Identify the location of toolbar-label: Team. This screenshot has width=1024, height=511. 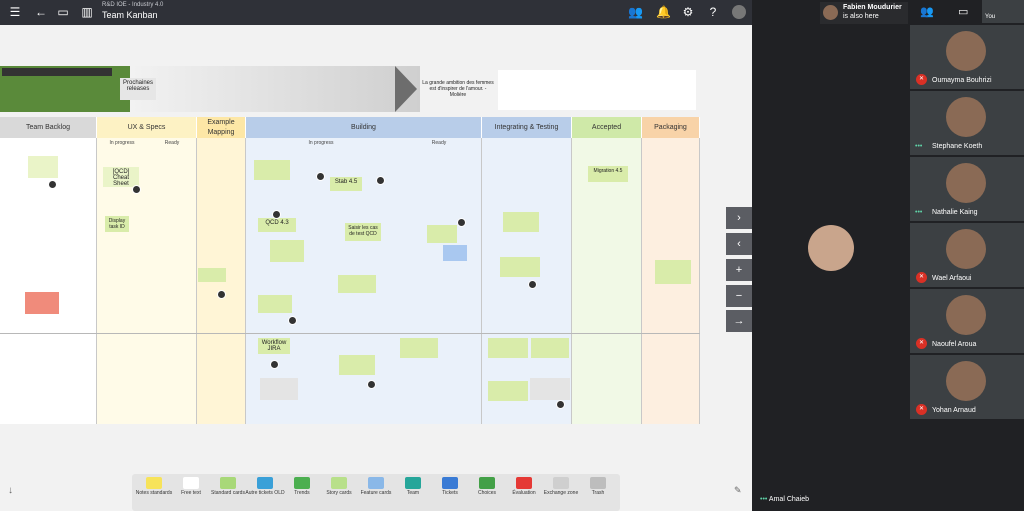
(413, 493).